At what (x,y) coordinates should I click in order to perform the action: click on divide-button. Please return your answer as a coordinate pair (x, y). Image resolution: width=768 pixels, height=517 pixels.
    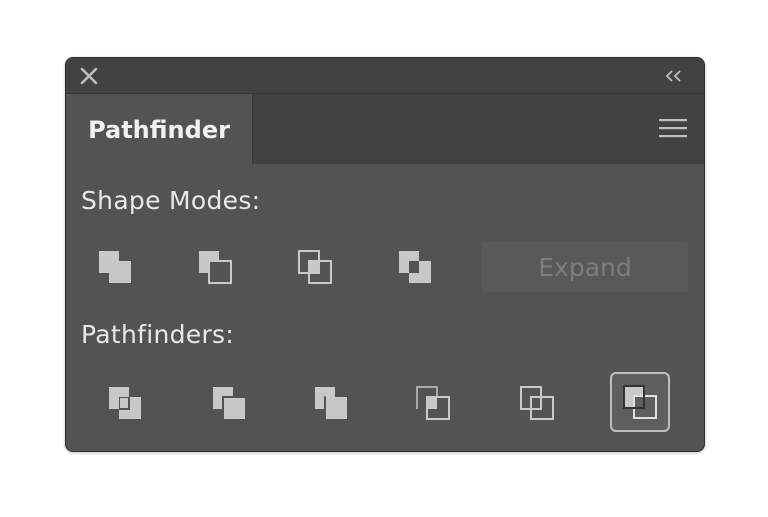
    Looking at the image, I should click on (125, 403).